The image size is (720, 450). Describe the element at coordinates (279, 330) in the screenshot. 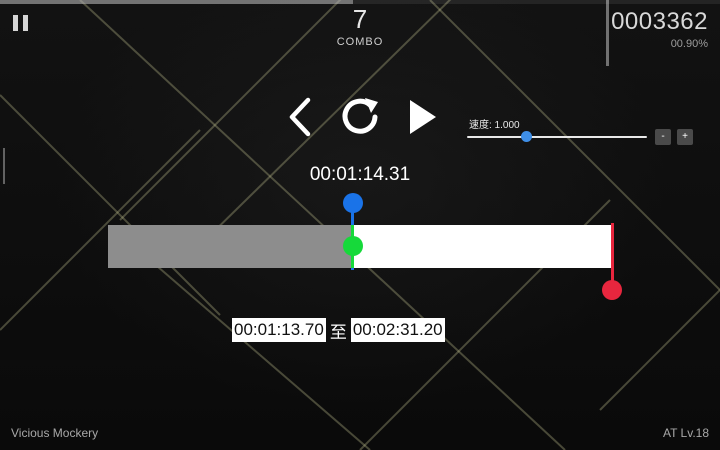

I see `range-start-time: 00:01:13.70` at that location.